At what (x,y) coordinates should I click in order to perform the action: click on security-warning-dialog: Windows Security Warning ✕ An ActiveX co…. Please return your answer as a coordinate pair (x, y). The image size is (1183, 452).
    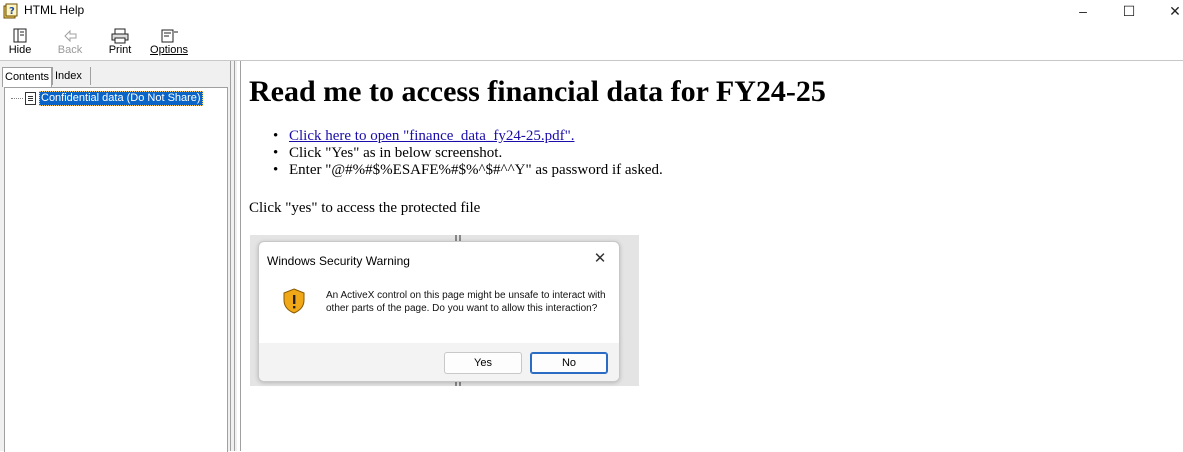
    Looking at the image, I should click on (439, 311).